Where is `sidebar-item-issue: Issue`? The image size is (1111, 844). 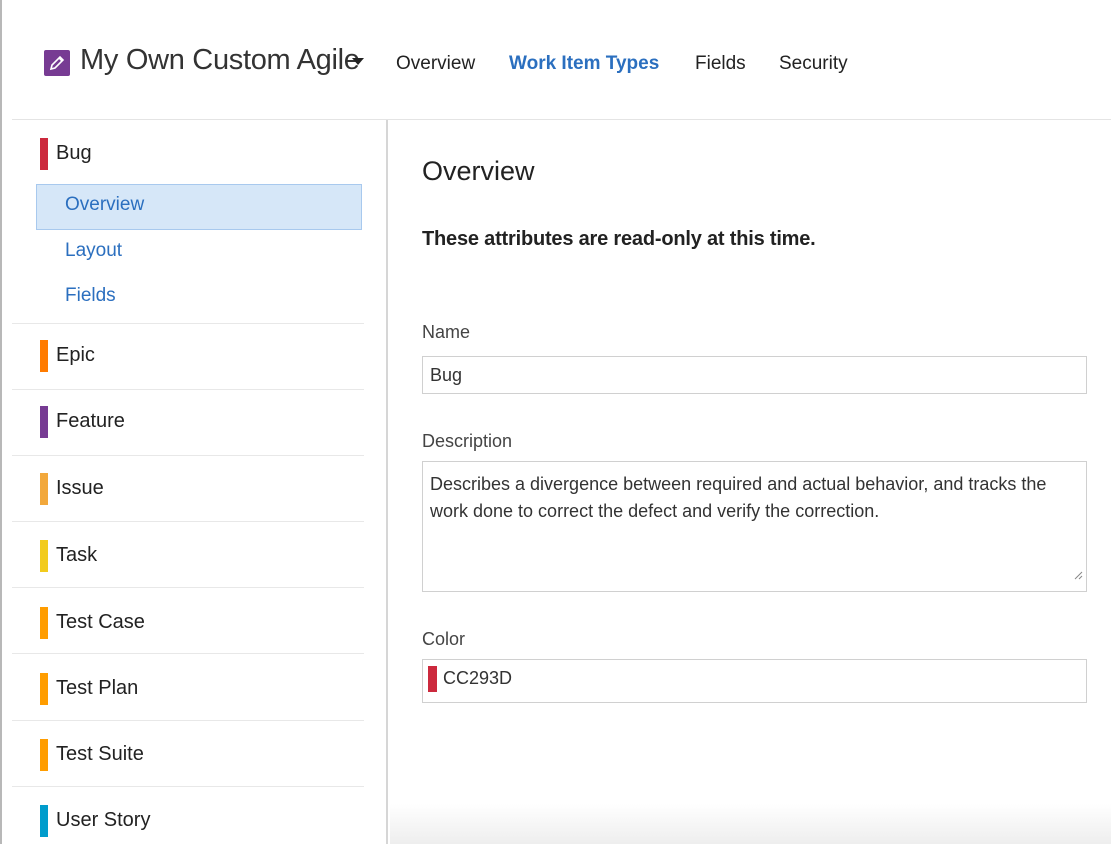 sidebar-item-issue: Issue is located at coordinates (188, 489).